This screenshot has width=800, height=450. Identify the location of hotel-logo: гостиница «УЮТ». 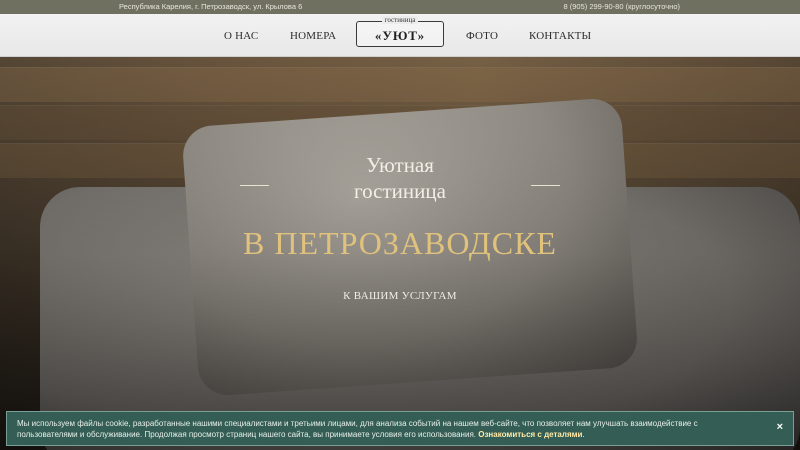
(400, 31).